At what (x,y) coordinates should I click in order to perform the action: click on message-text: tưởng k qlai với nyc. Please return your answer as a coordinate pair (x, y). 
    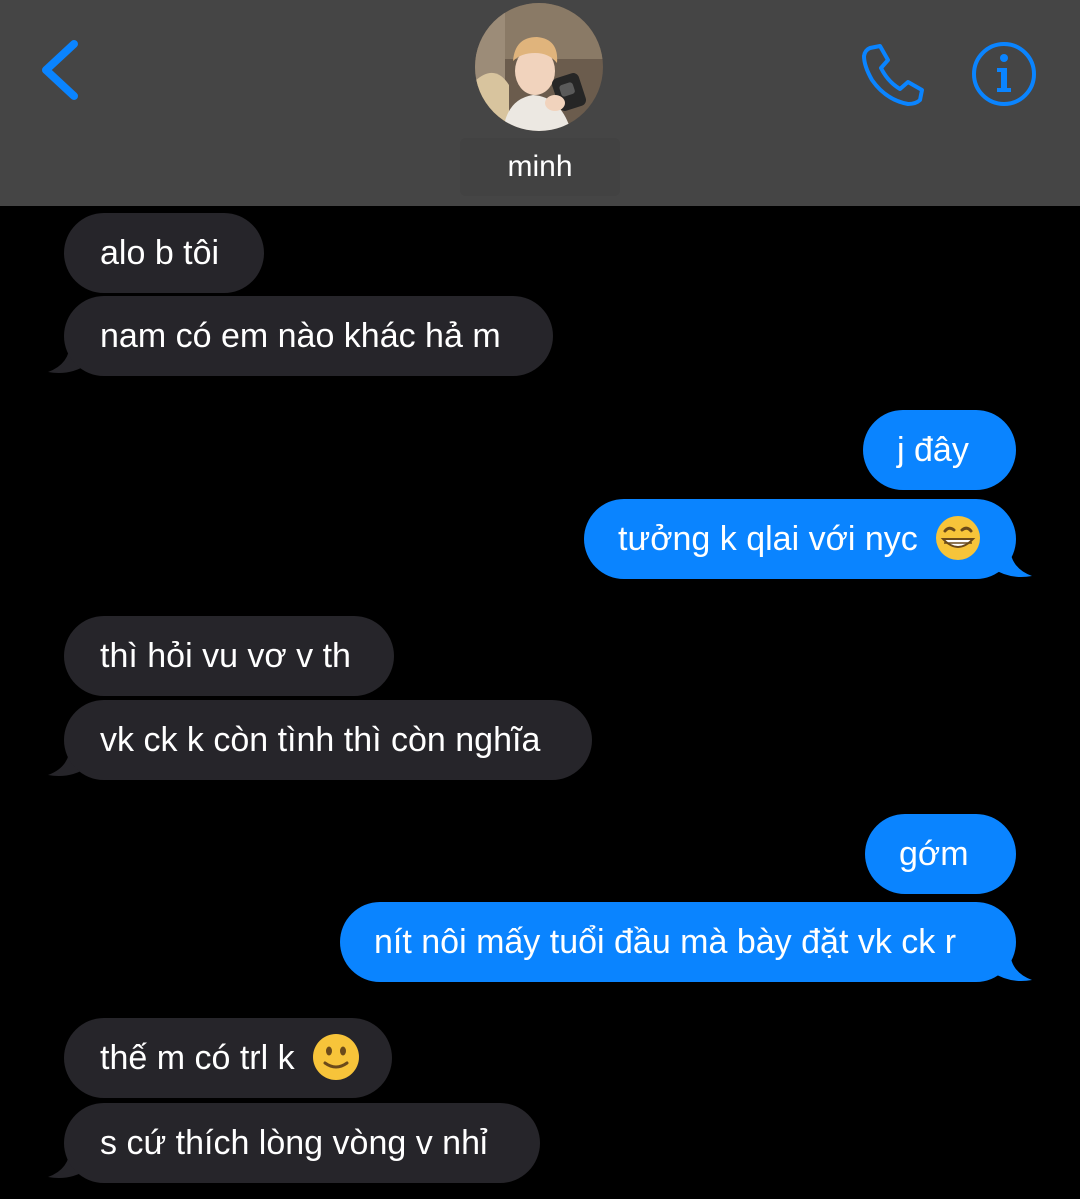
    Looking at the image, I should click on (768, 539).